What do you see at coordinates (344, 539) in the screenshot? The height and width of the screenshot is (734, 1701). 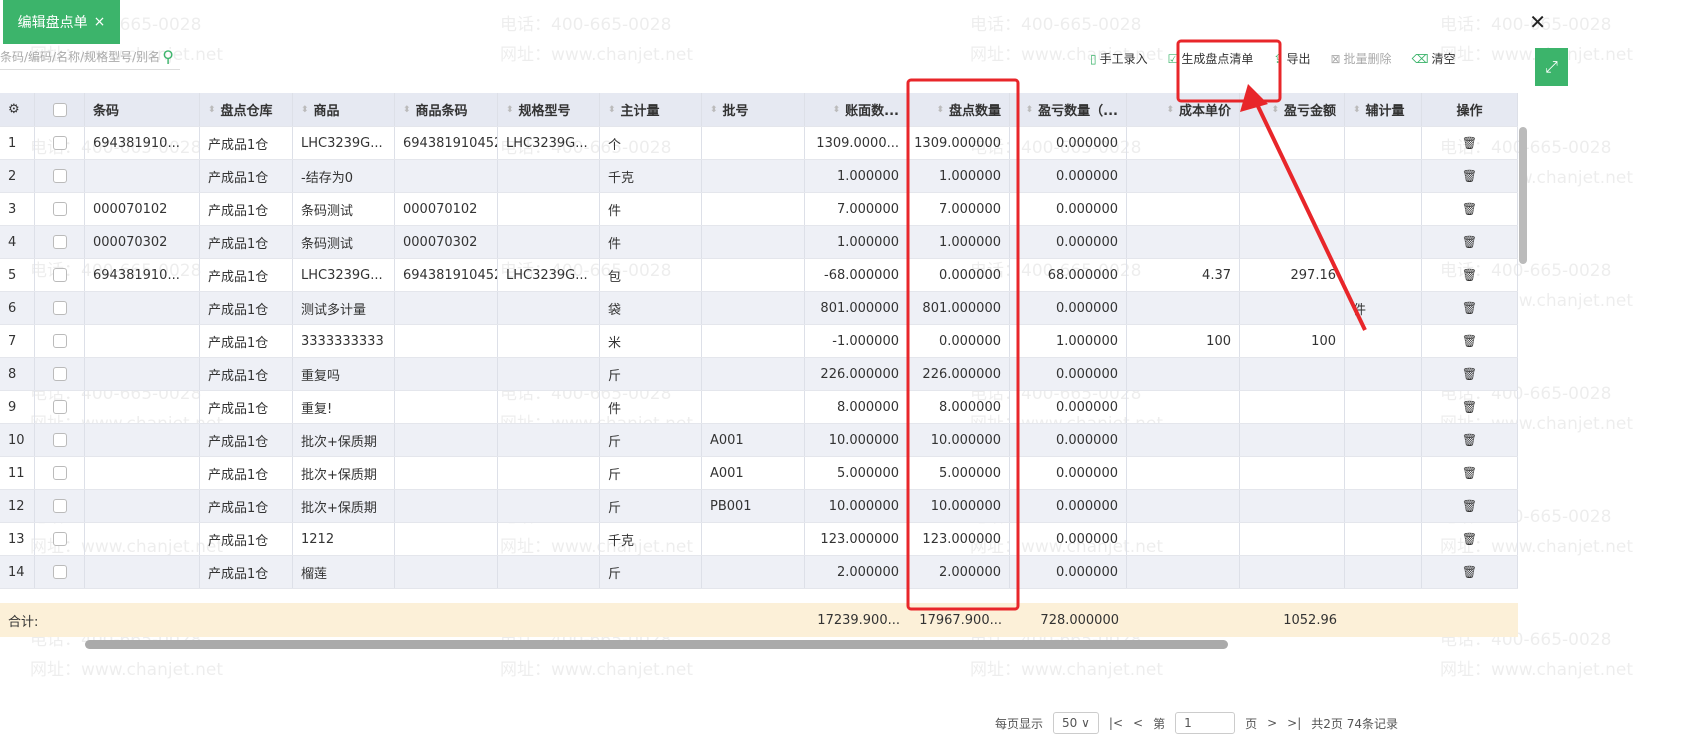 I see `cell-item: 1212` at bounding box center [344, 539].